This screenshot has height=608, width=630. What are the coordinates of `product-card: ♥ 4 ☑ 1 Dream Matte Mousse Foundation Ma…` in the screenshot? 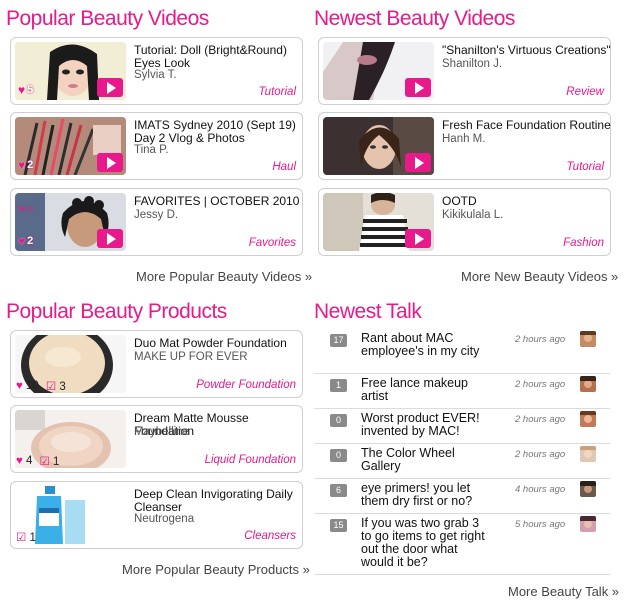 It's located at (156, 439).